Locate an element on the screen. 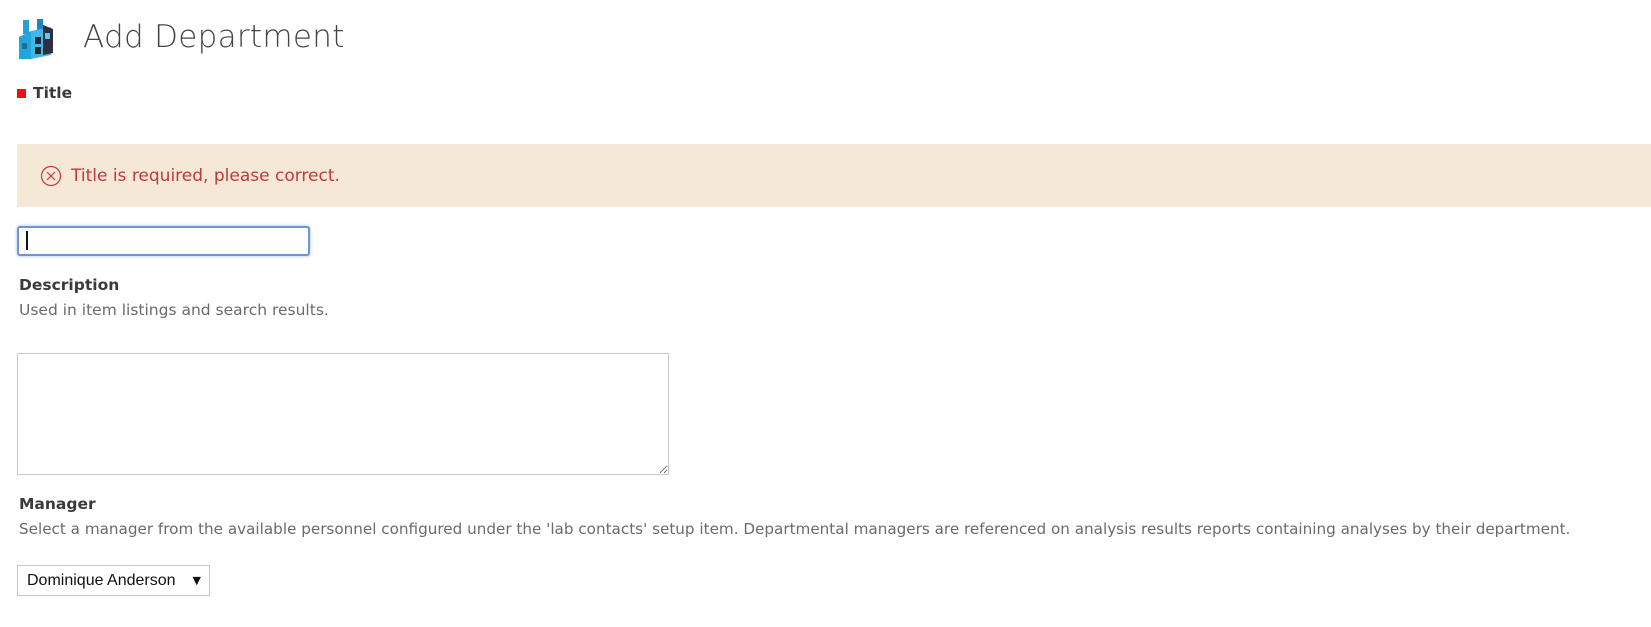 This screenshot has width=1651, height=627. page-title: Add Department is located at coordinates (214, 37).